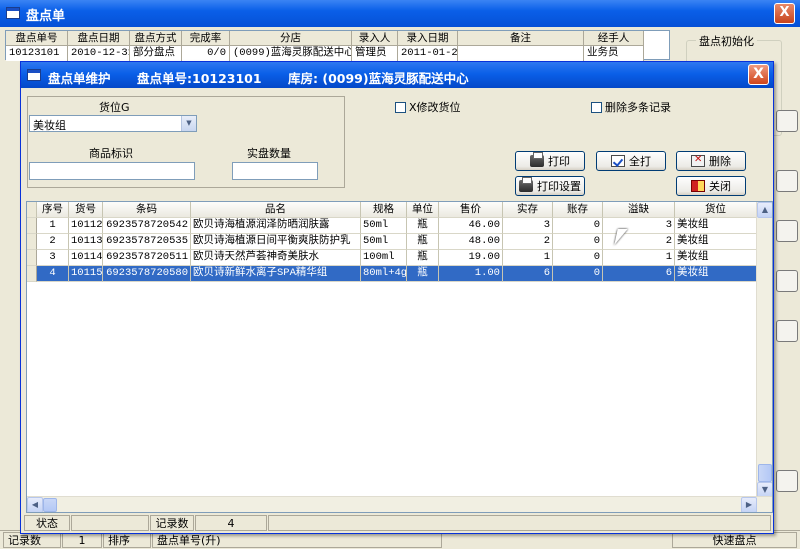 The image size is (800, 549). What do you see at coordinates (428, 107) in the screenshot?
I see `modify-location-checkbox: X修改货位` at bounding box center [428, 107].